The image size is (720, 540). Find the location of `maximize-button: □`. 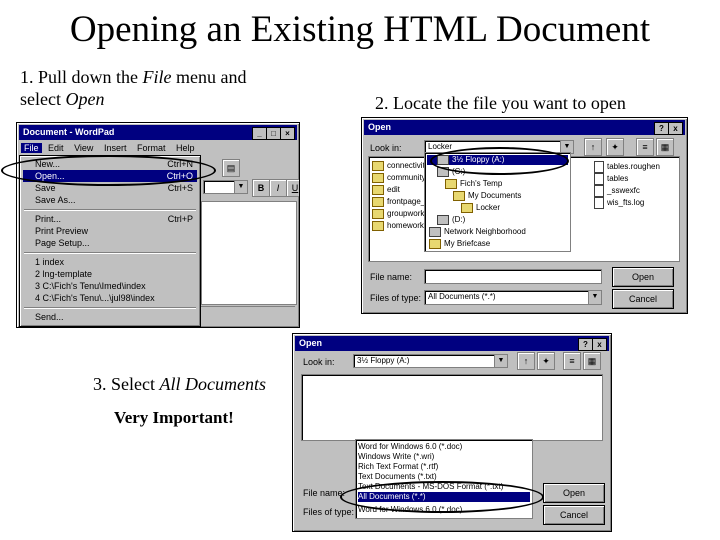

maximize-button: □ is located at coordinates (273, 133).